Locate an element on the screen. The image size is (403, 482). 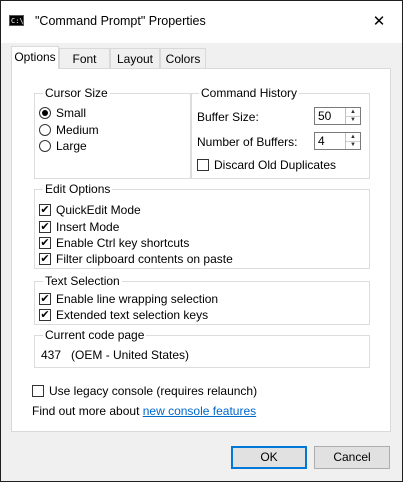
ok-button: OK is located at coordinates (269, 457).